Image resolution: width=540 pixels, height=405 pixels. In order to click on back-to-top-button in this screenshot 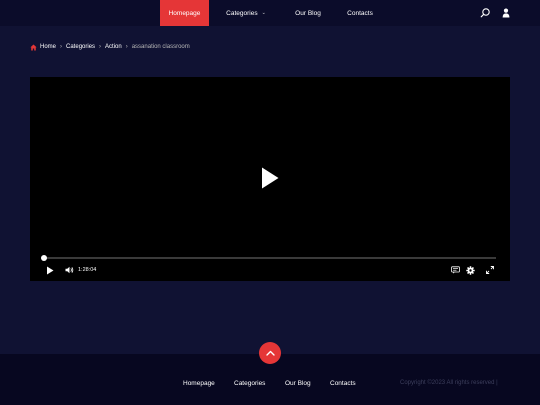, I will do `click(270, 353)`.